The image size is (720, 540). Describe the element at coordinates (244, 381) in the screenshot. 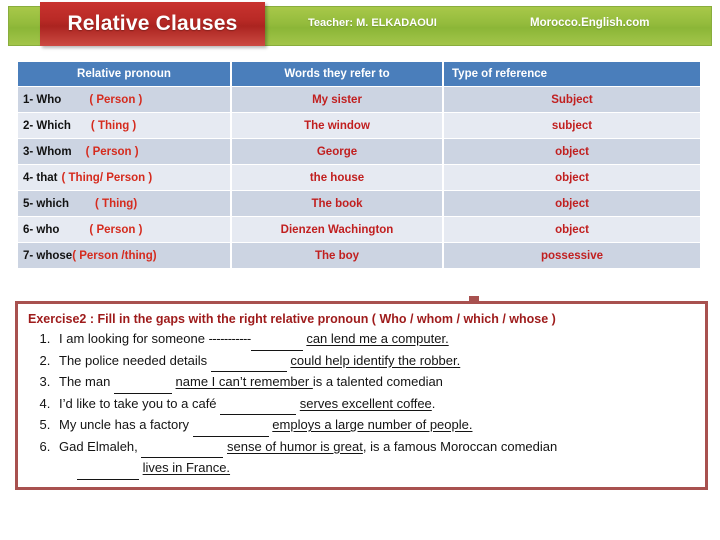

I see `question-text-after-blank: name I can’t remember` at that location.